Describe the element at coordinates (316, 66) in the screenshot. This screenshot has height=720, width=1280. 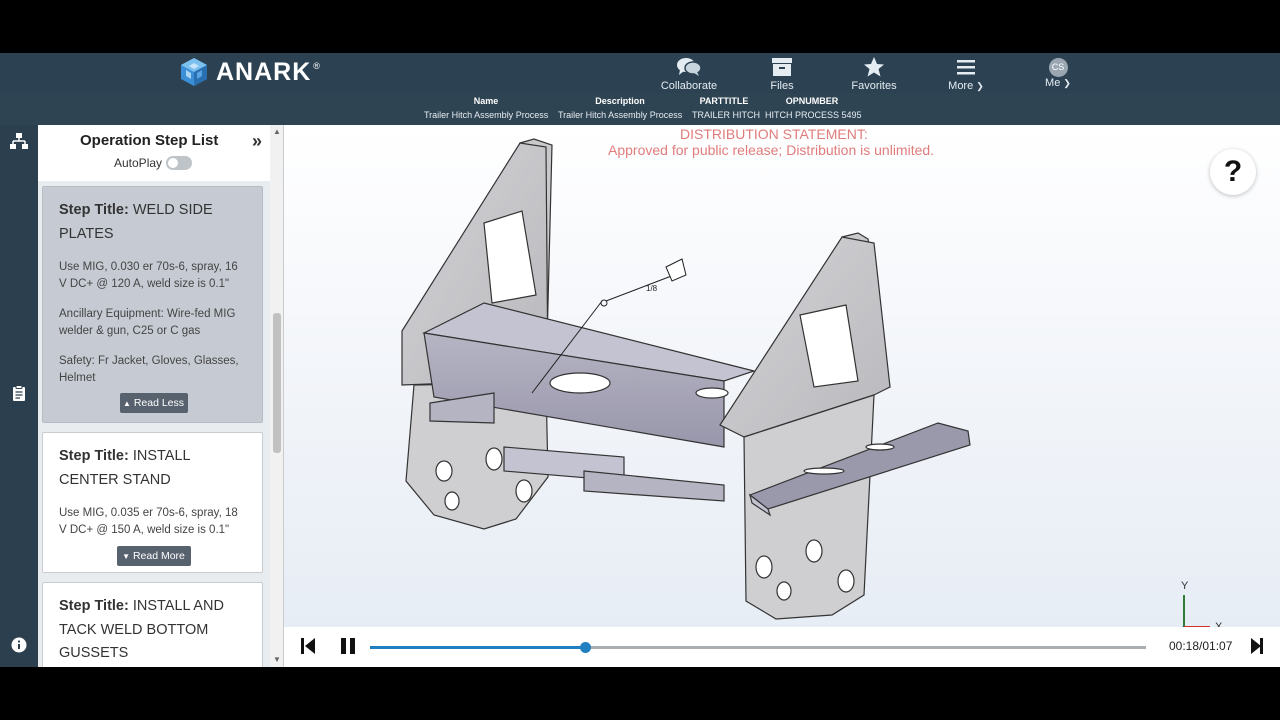
I see `logo-registered-mark: ®` at that location.